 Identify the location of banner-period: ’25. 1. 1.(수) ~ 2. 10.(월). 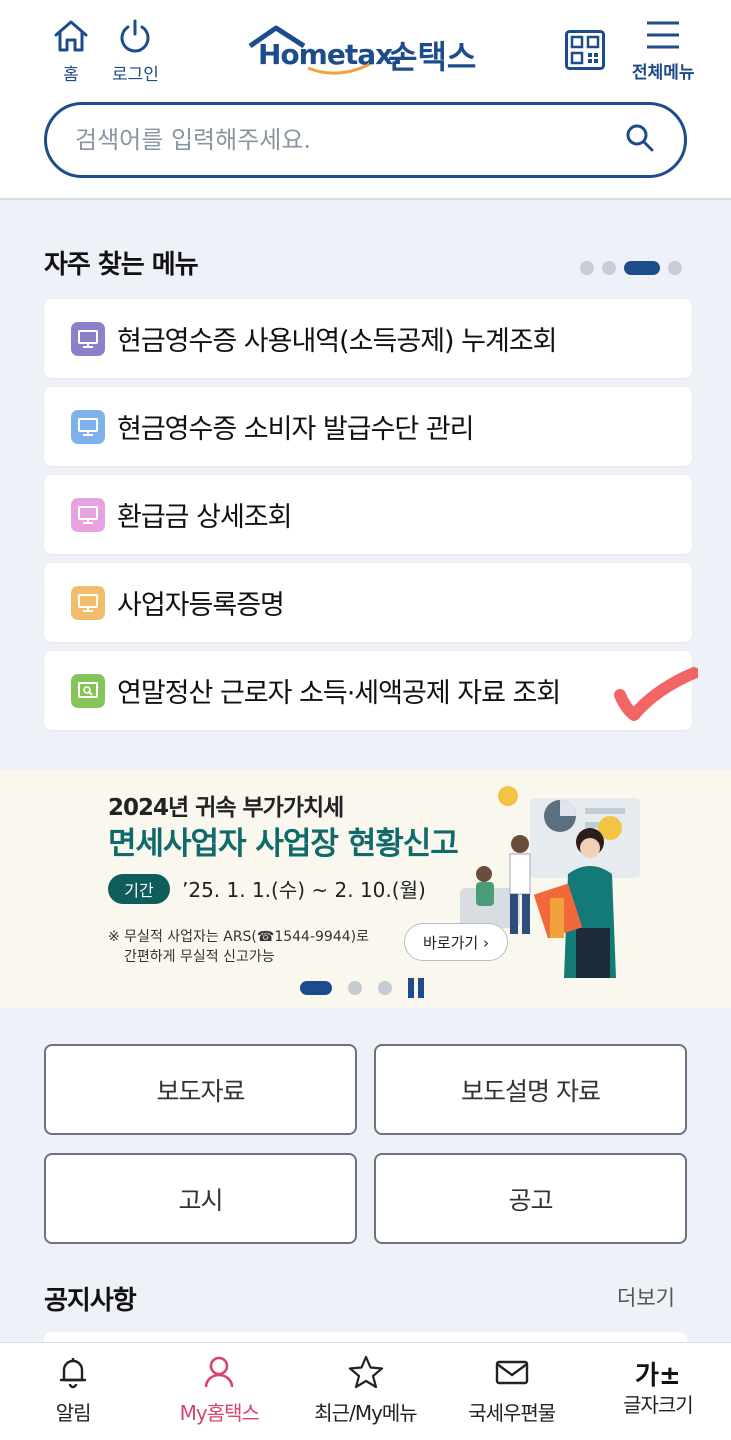
(304, 890).